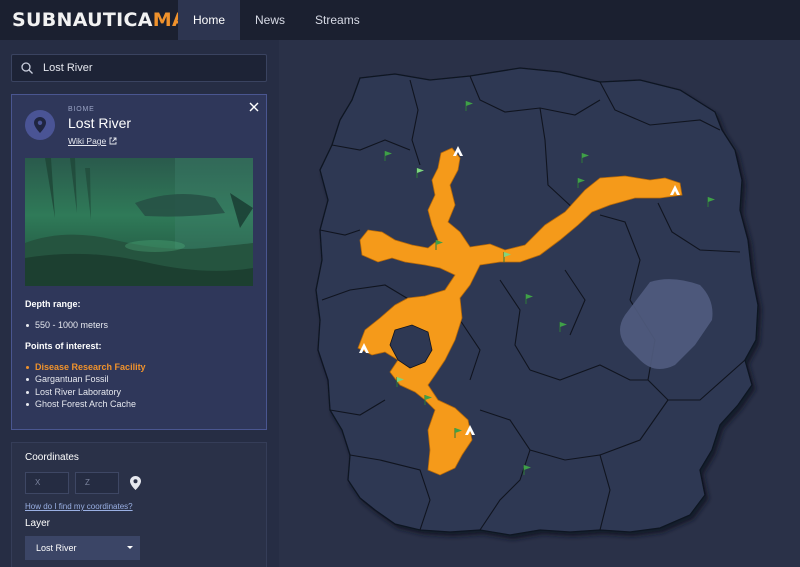 The image size is (800, 567). What do you see at coordinates (56, 548) in the screenshot?
I see `layer-selected-value: Lost River` at bounding box center [56, 548].